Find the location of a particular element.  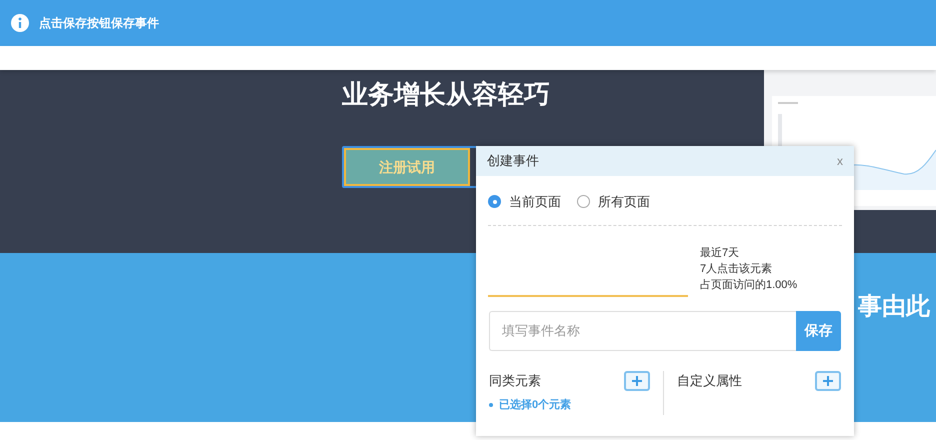

scope-radio: 所有页面 is located at coordinates (613, 202).